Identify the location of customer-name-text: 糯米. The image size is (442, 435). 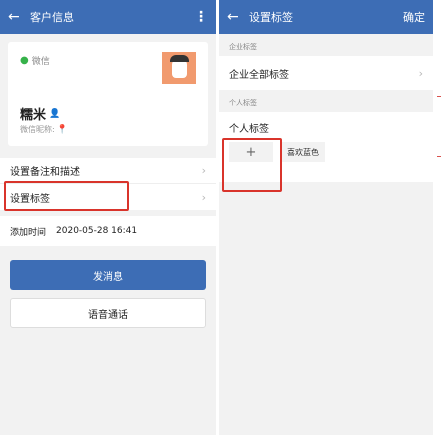
(33, 115).